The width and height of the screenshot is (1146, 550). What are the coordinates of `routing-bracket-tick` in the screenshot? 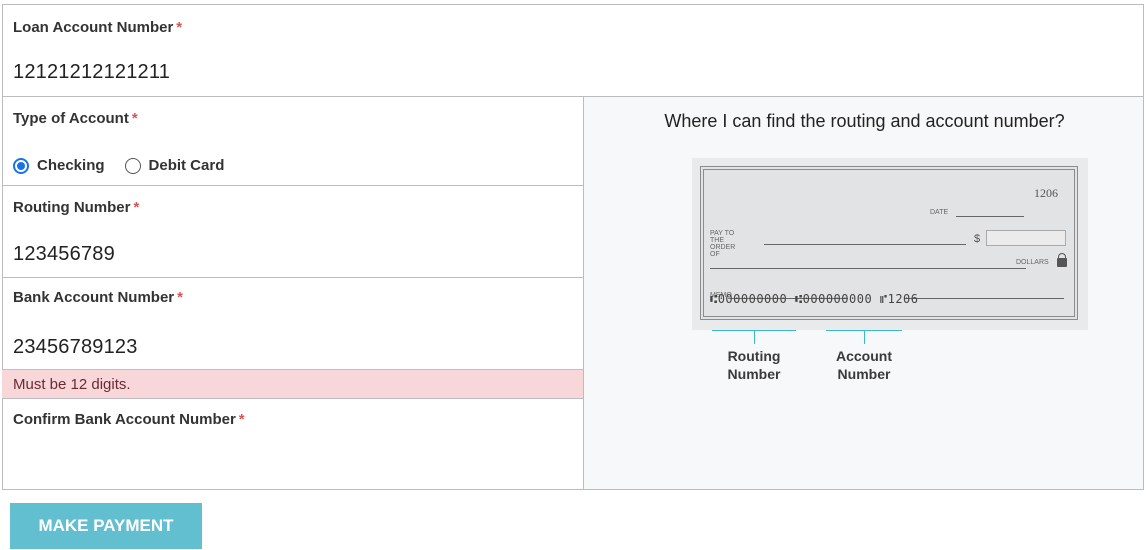 It's located at (754, 337).